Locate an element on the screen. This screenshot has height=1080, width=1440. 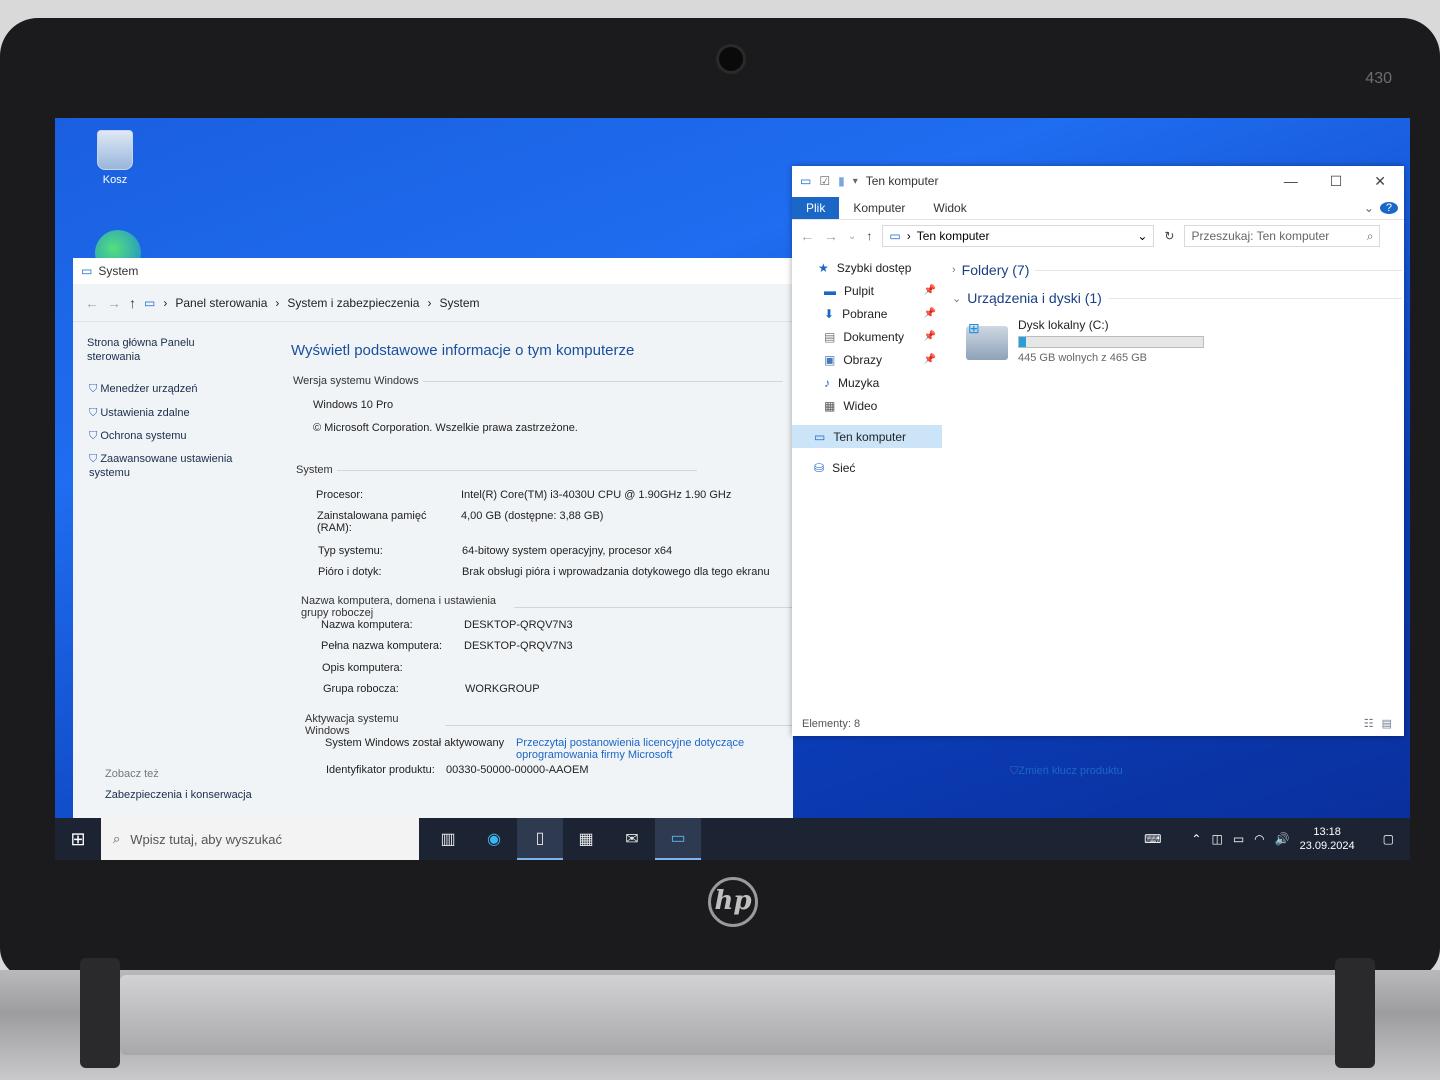
hp-logo: hp is located at coordinates (733, 902).